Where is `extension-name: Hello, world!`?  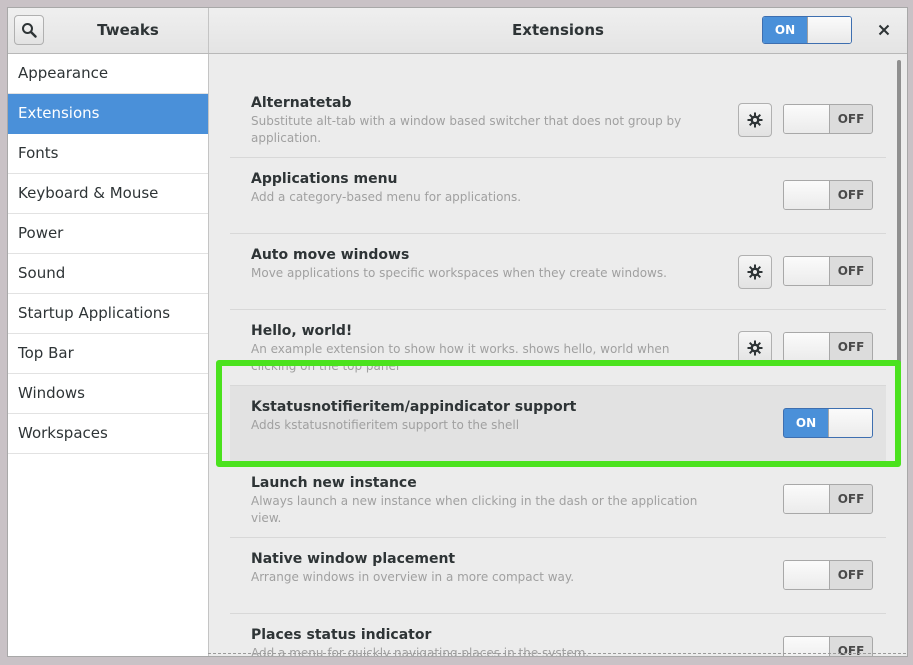
extension-name: Hello, world! is located at coordinates (302, 331).